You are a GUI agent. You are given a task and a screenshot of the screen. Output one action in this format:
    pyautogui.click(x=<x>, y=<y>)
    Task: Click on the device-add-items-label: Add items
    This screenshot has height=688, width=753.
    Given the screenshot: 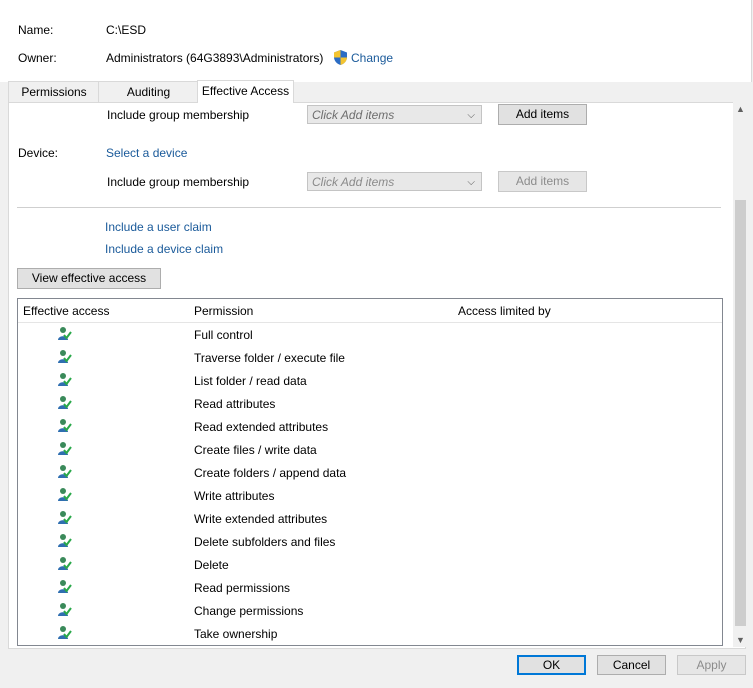 What is the action you would take?
    pyautogui.click(x=542, y=181)
    